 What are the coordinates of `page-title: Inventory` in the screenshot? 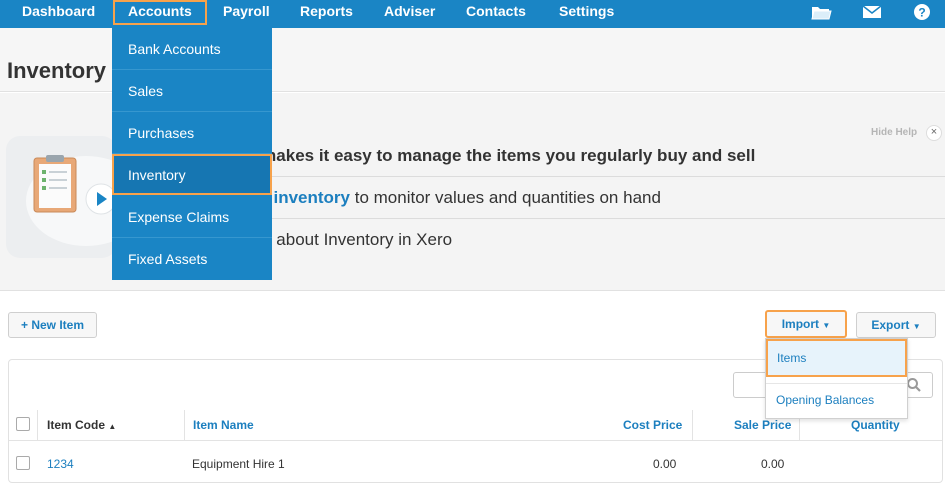 It's located at (57, 70).